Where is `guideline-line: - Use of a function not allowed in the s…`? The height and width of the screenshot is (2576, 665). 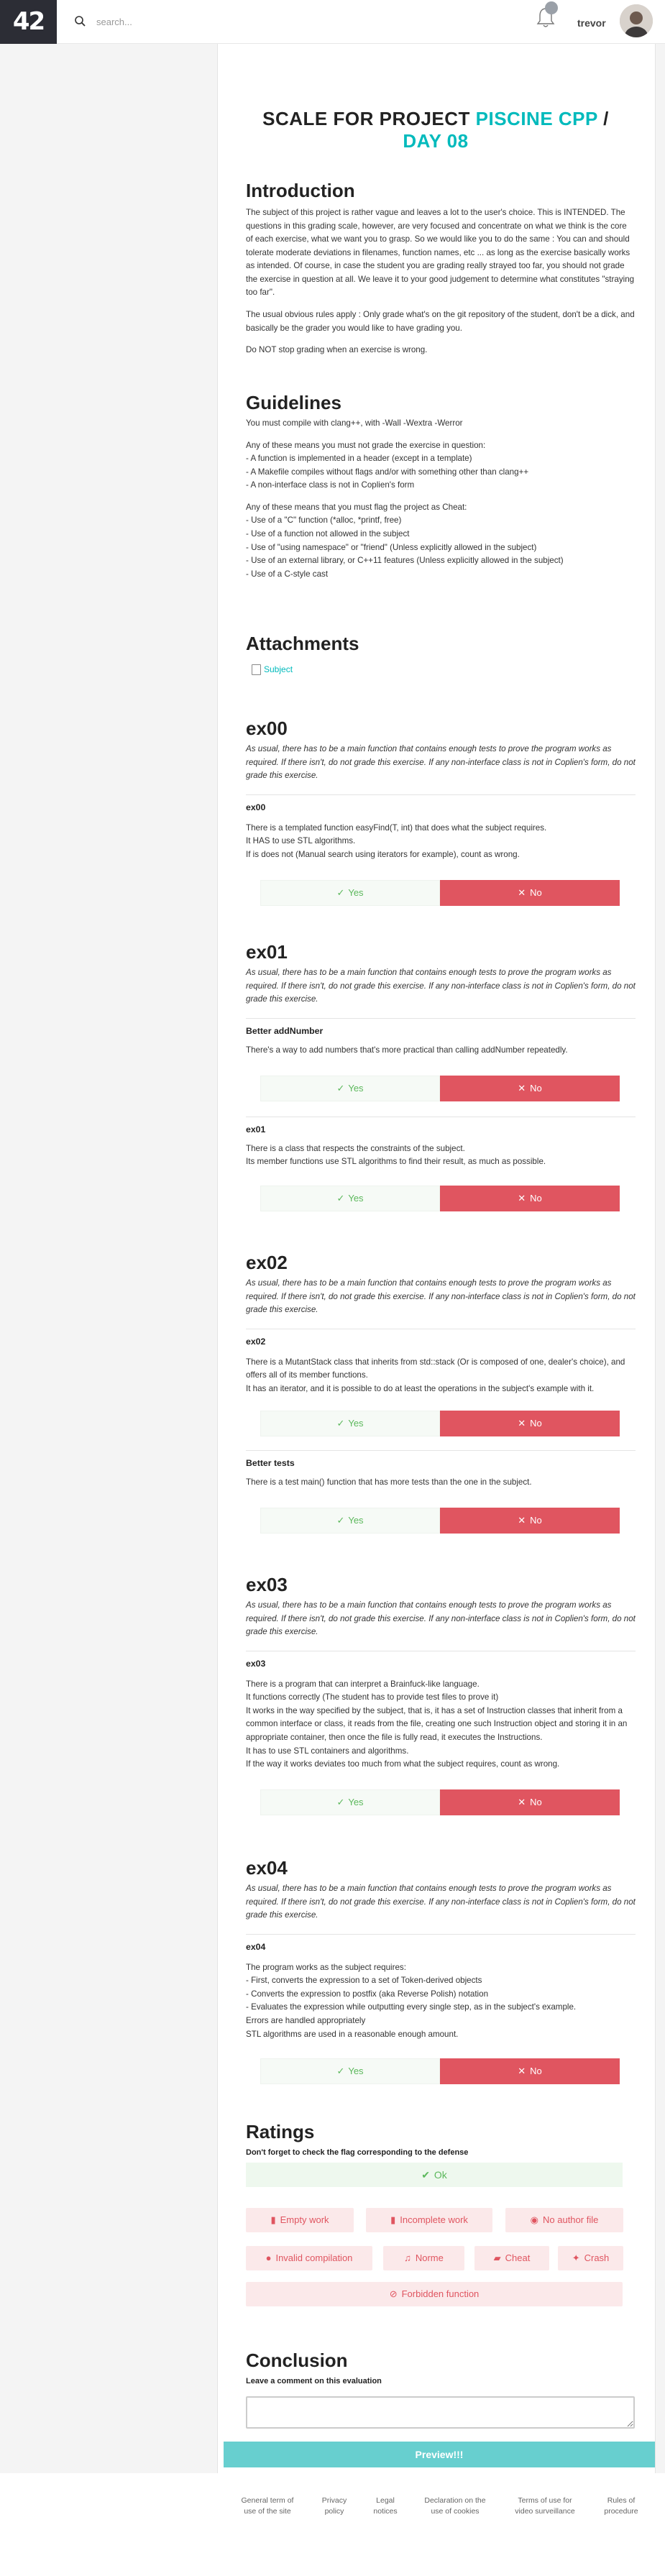
guideline-line: - Use of a function not allowed in the s… is located at coordinates (328, 534).